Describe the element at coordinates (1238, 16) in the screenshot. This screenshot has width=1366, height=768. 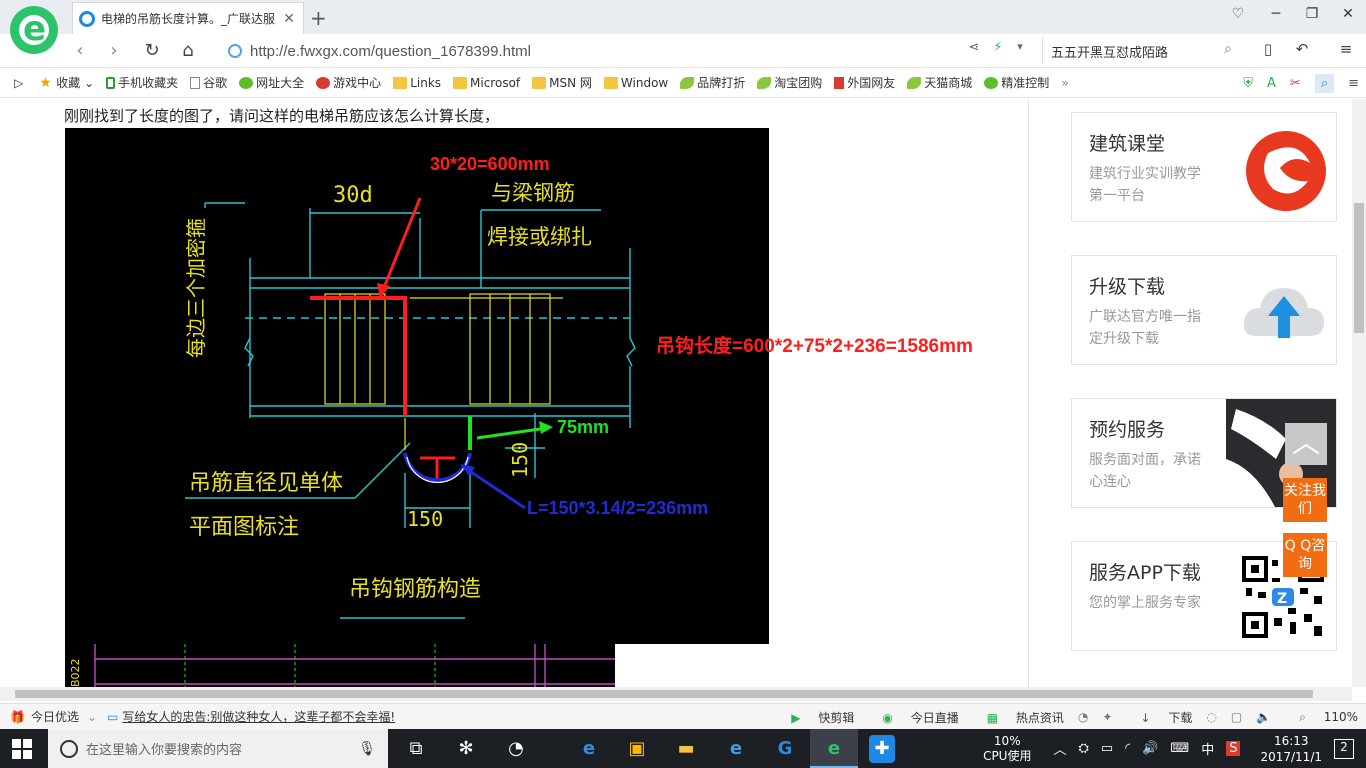
I see `skin-shirt-icon: ♡` at that location.